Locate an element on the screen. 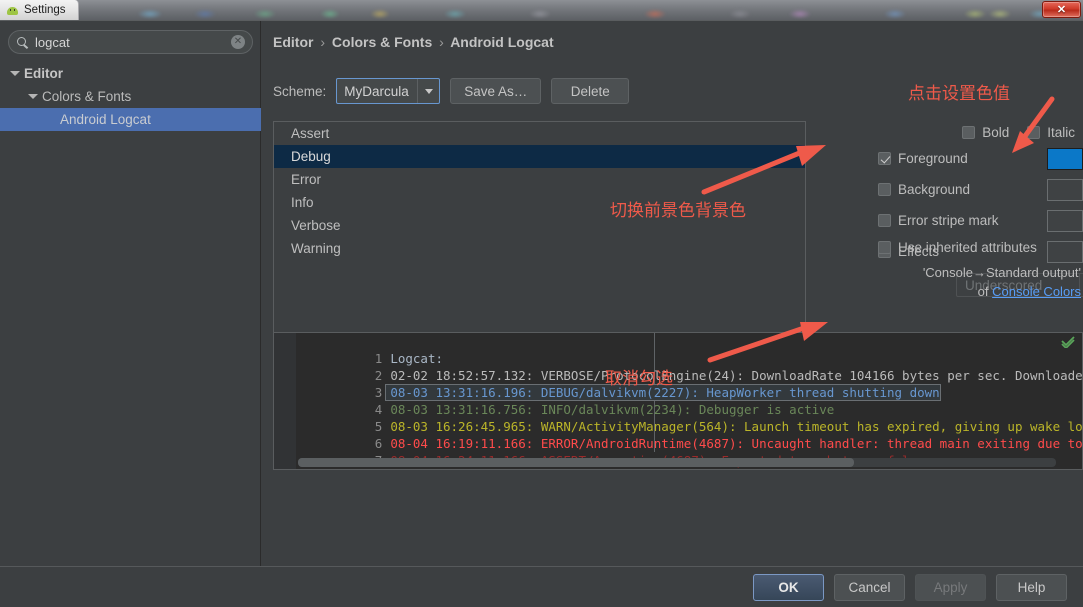 The height and width of the screenshot is (607, 1083). italic-checkbox: Italic is located at coordinates (1051, 132).